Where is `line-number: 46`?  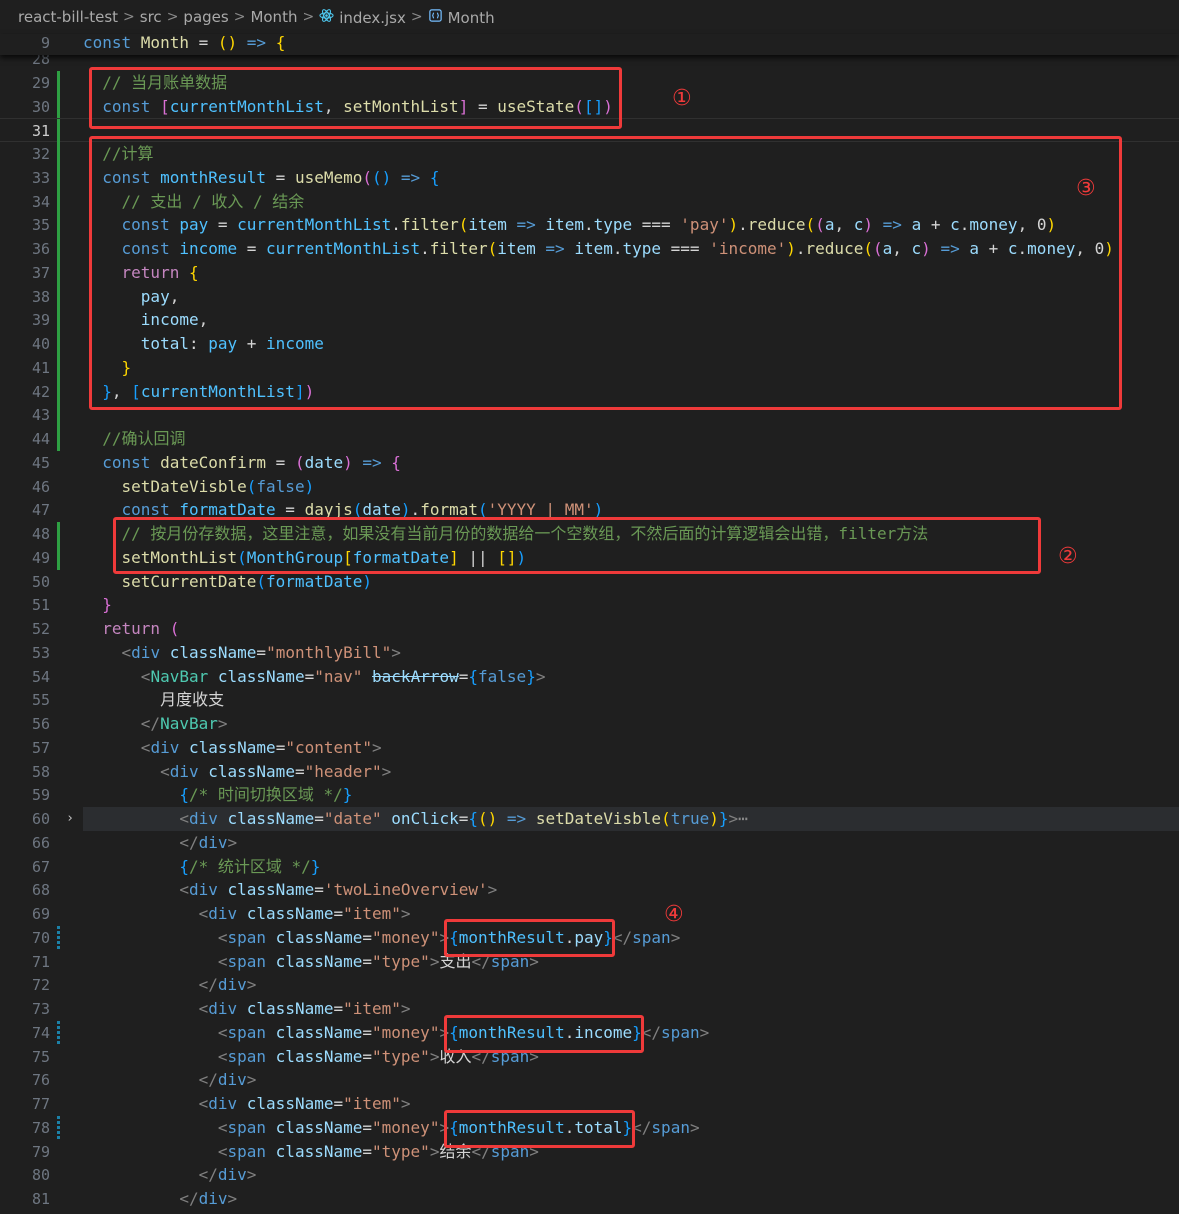 line-number: 46 is located at coordinates (40, 486).